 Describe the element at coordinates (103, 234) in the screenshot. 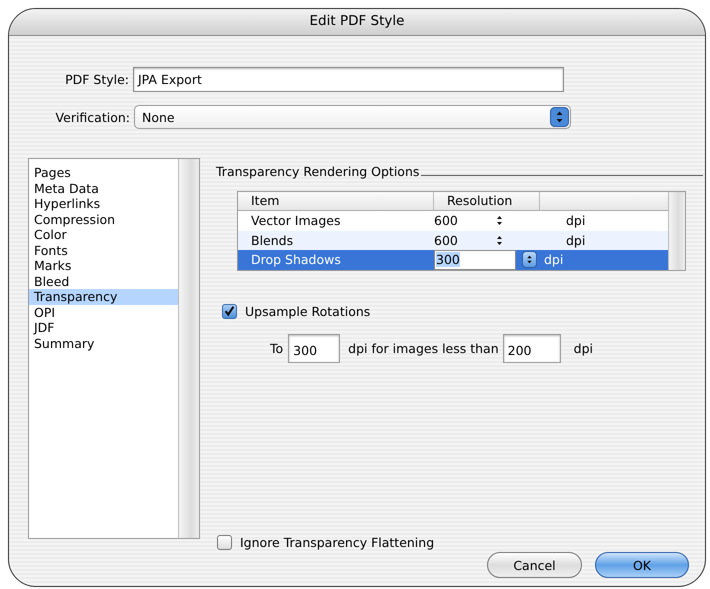

I see `sidebar-item: Color` at that location.